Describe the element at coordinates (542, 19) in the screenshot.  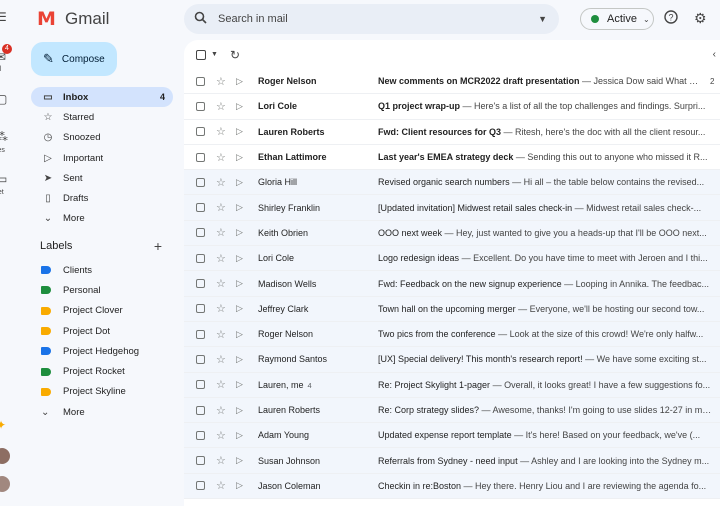
I see `search-options-icon: ▼` at that location.